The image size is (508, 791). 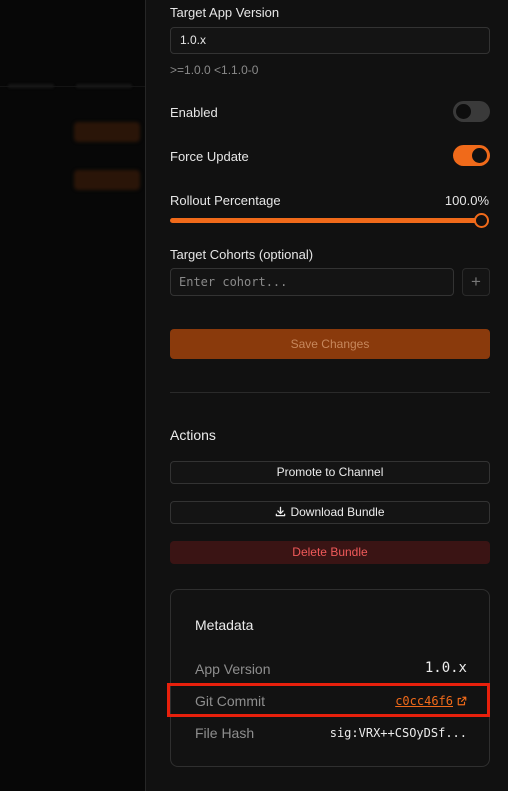 I want to click on promote-to-channel-label: Promote to Channel, so click(x=330, y=472).